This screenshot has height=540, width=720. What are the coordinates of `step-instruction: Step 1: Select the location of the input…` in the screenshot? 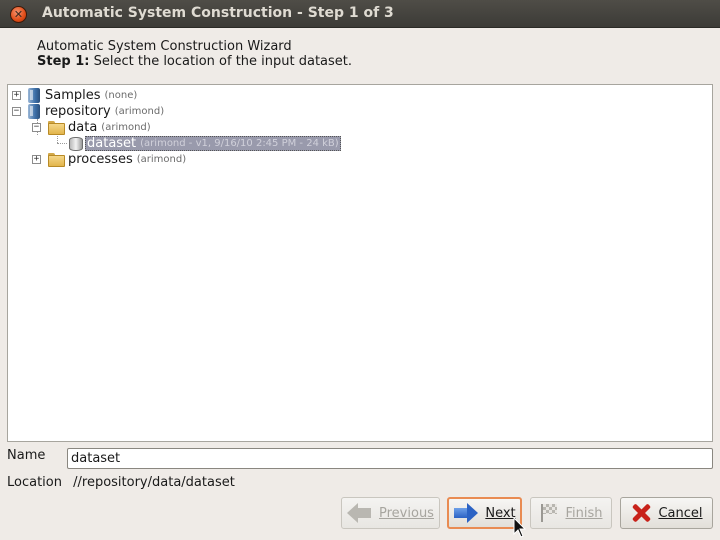 It's located at (194, 61).